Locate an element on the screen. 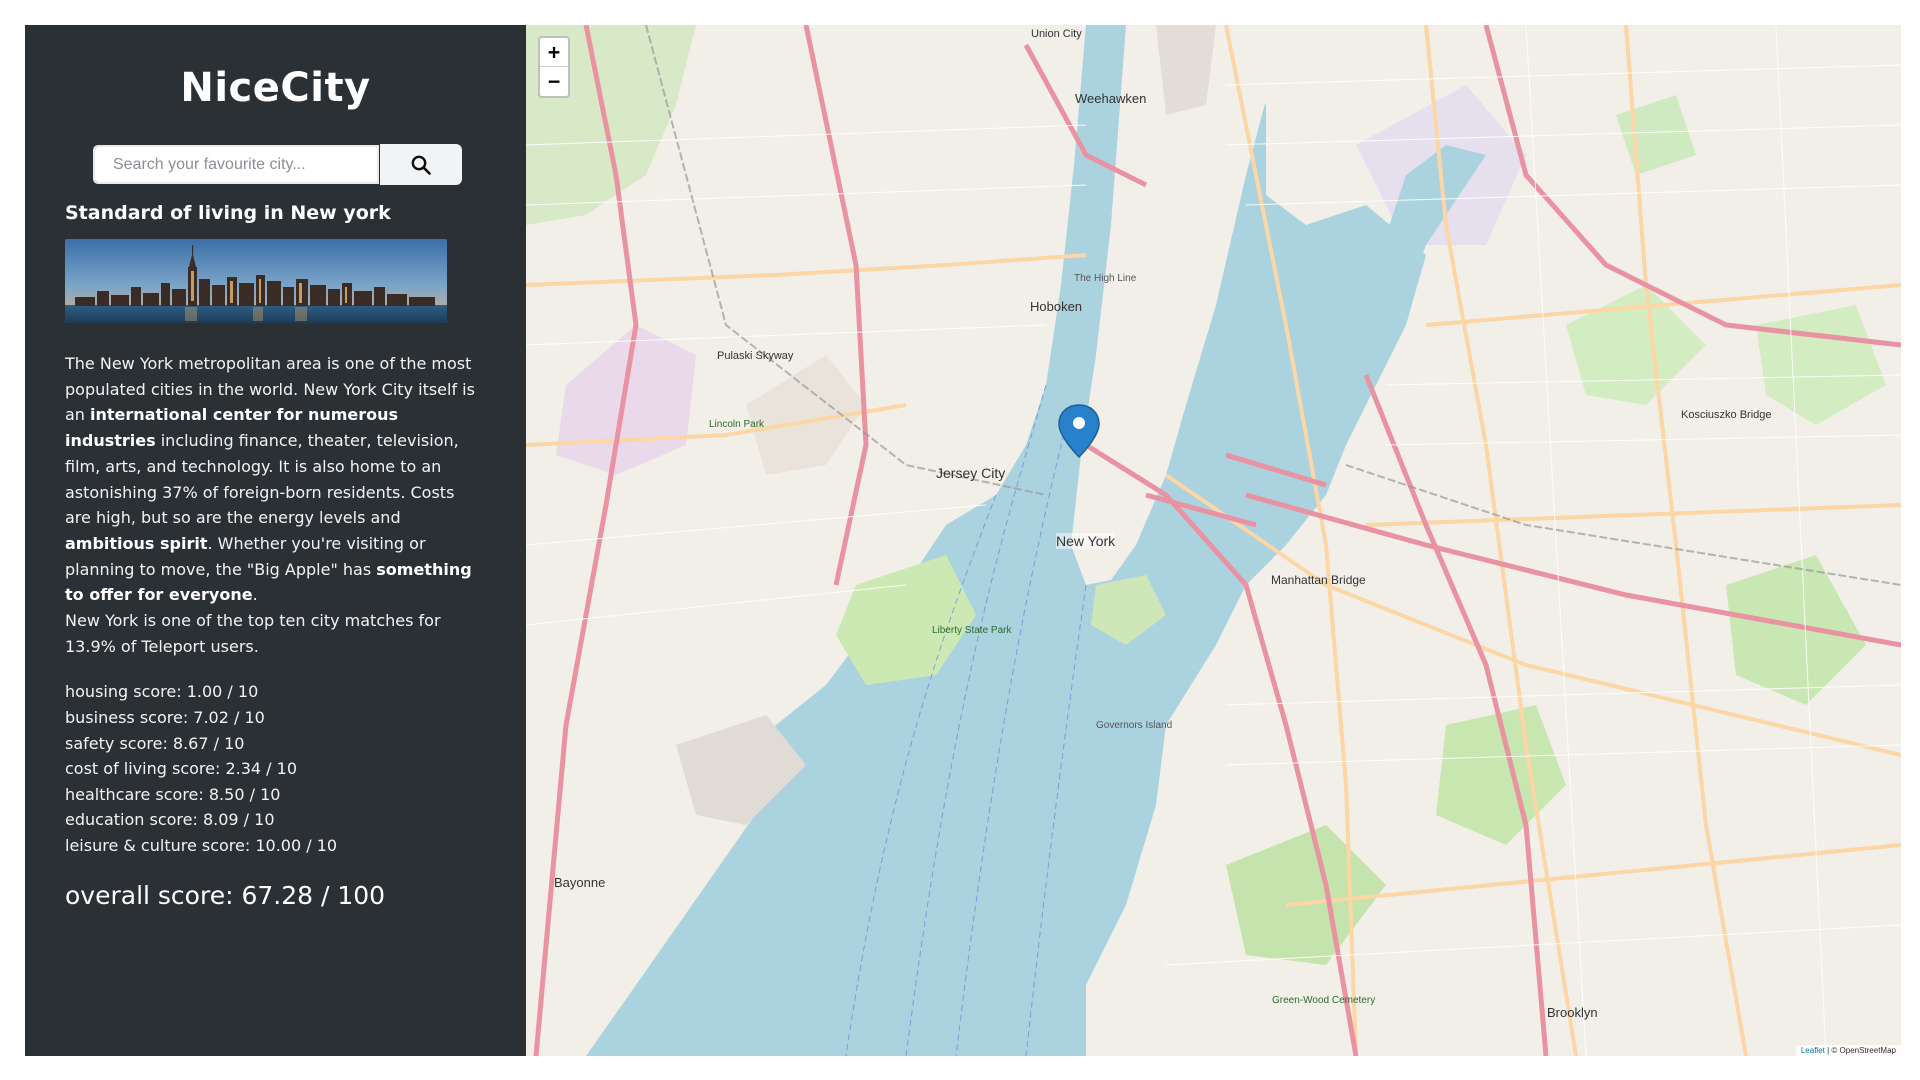 This screenshot has width=1920, height=1080. map-label-manhattan-bridge: Manhattan Bridge is located at coordinates (1318, 580).